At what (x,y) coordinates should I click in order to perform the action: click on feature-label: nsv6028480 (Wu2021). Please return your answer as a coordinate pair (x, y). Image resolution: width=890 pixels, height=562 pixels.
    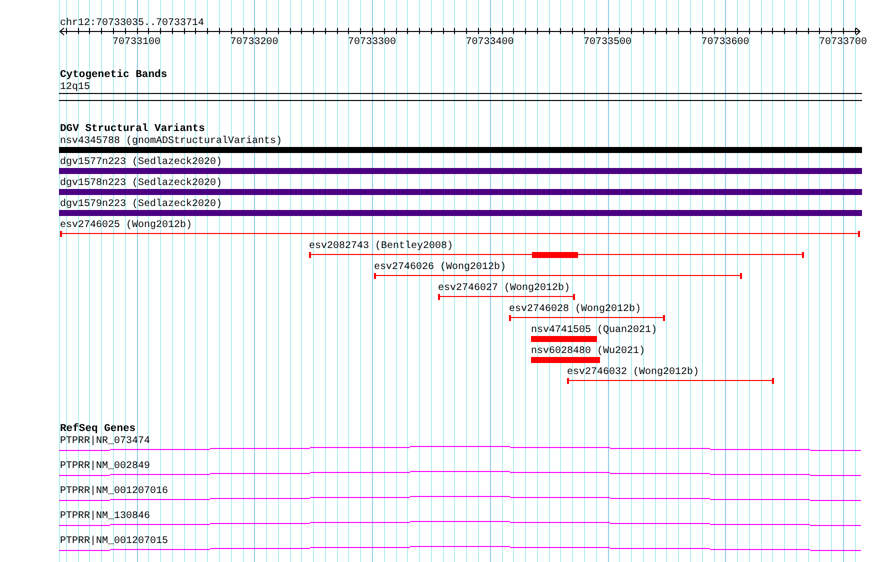
    Looking at the image, I should click on (588, 351).